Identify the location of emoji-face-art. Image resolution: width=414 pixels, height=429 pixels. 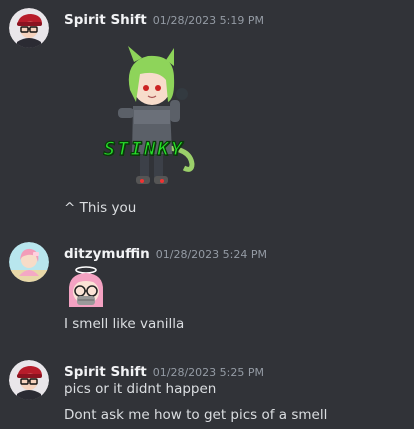
(86, 286).